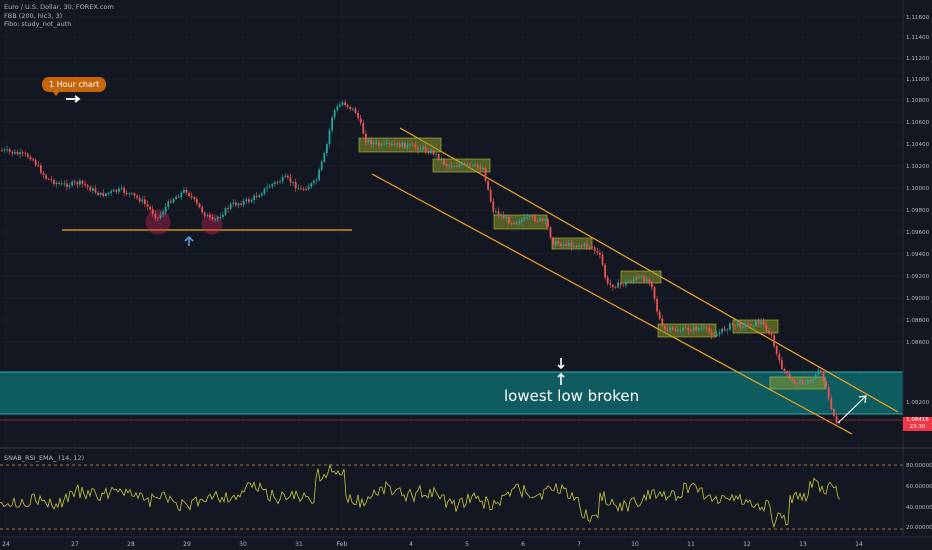  Describe the element at coordinates (918, 101) in the screenshot. I see `price-tick-label: 1.10800` at that location.